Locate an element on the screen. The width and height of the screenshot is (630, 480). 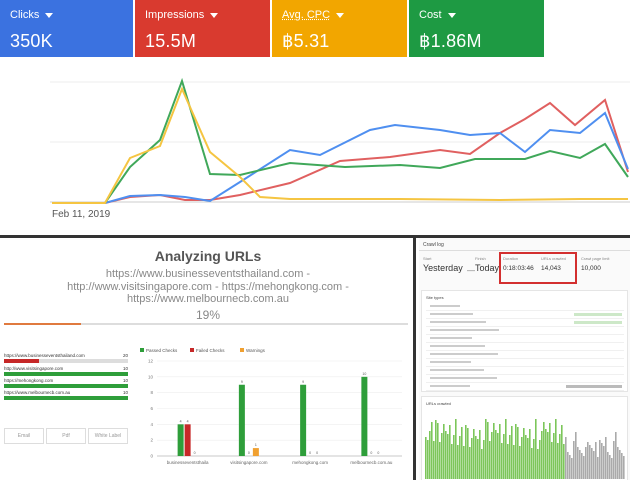
site-types-title: Site types is located at coordinates (435, 297).